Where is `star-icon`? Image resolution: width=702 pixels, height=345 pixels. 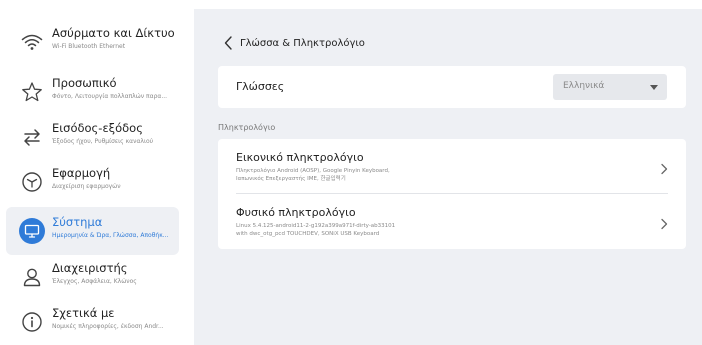 star-icon is located at coordinates (32, 92).